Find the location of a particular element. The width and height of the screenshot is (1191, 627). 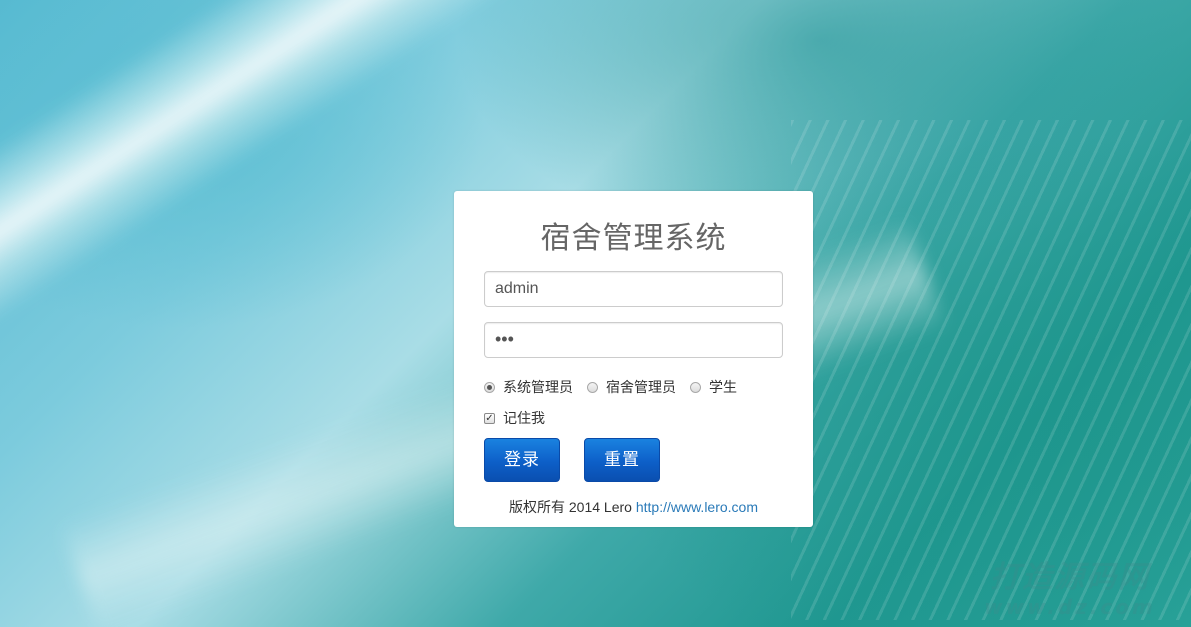

role-radio-group: 系统管理员 宿舍管理员 学生 is located at coordinates (617, 387).